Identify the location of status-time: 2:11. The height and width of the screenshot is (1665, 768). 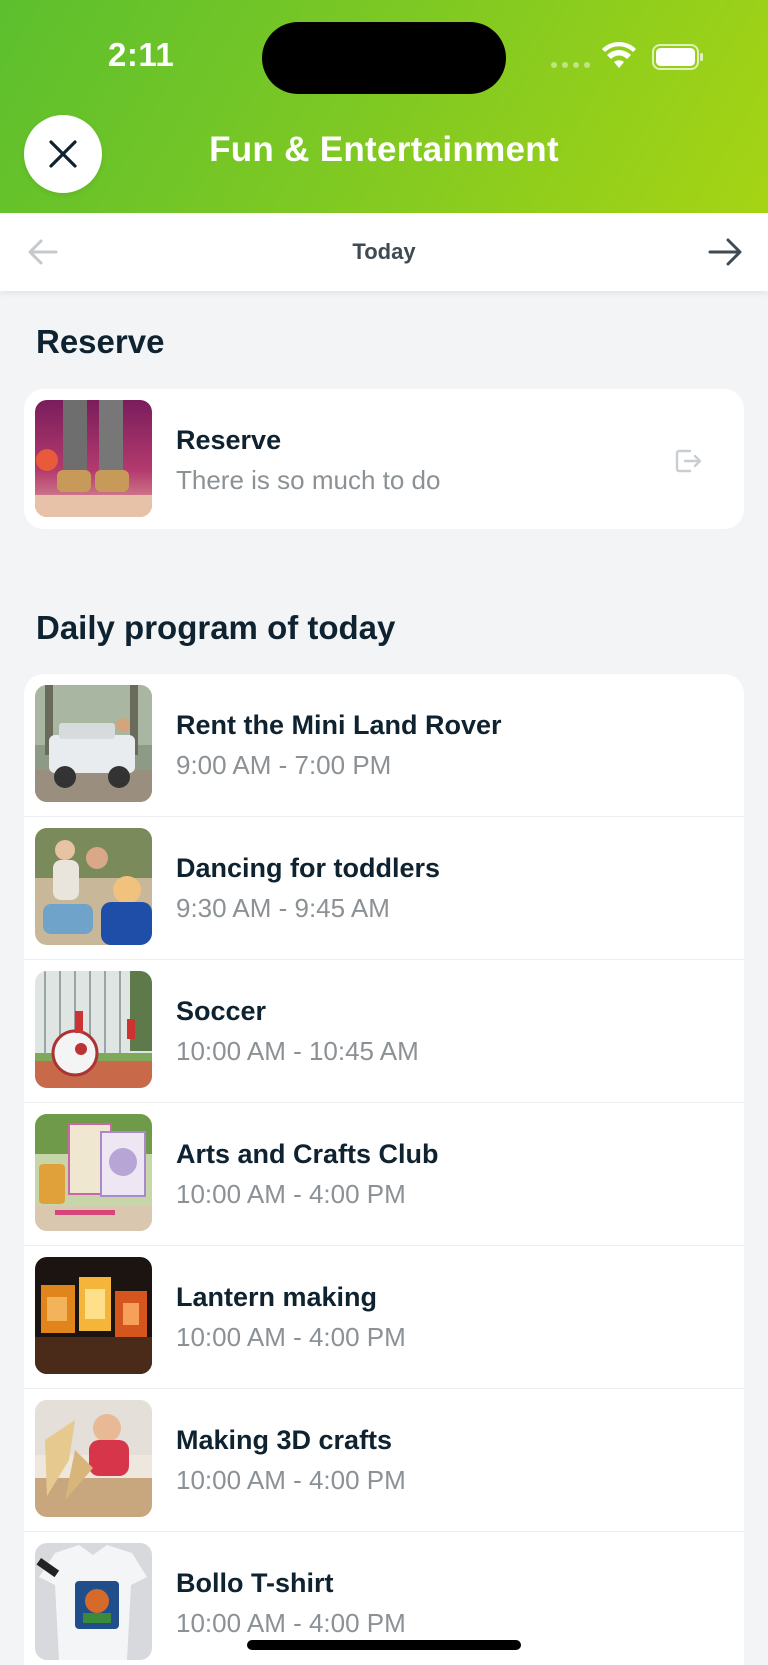
(141, 54).